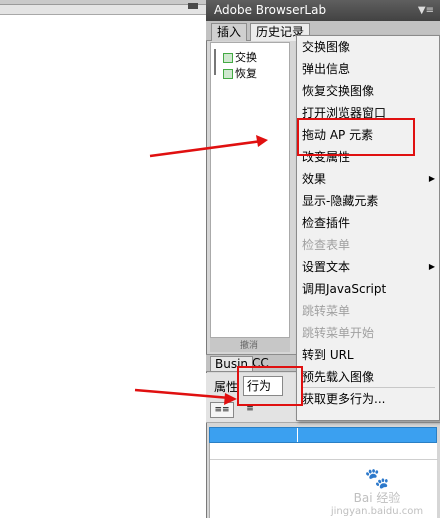 This screenshot has width=440, height=518. Describe the element at coordinates (368, 355) in the screenshot. I see `menu-item: 转到 URL` at that location.